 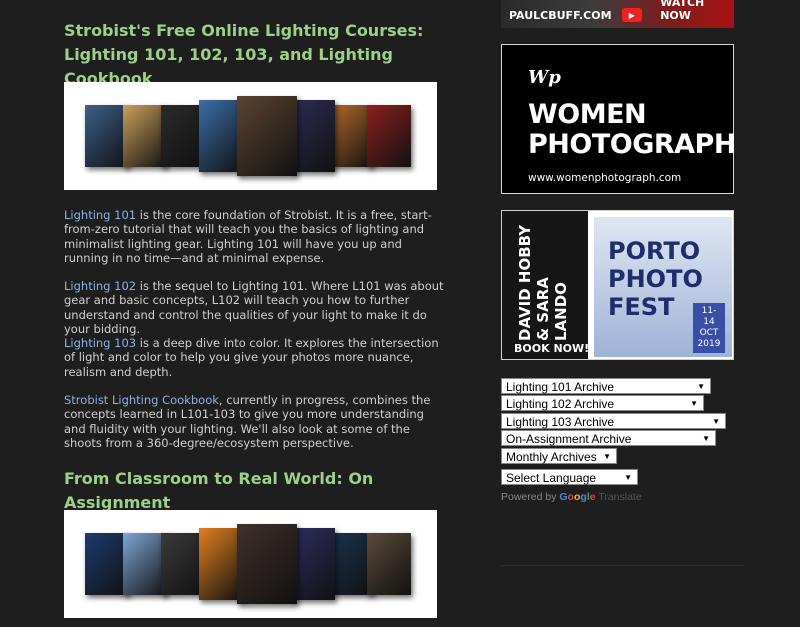 What do you see at coordinates (141, 400) in the screenshot?
I see `cookbook-link: Strobist Lighting Cookbook` at bounding box center [141, 400].